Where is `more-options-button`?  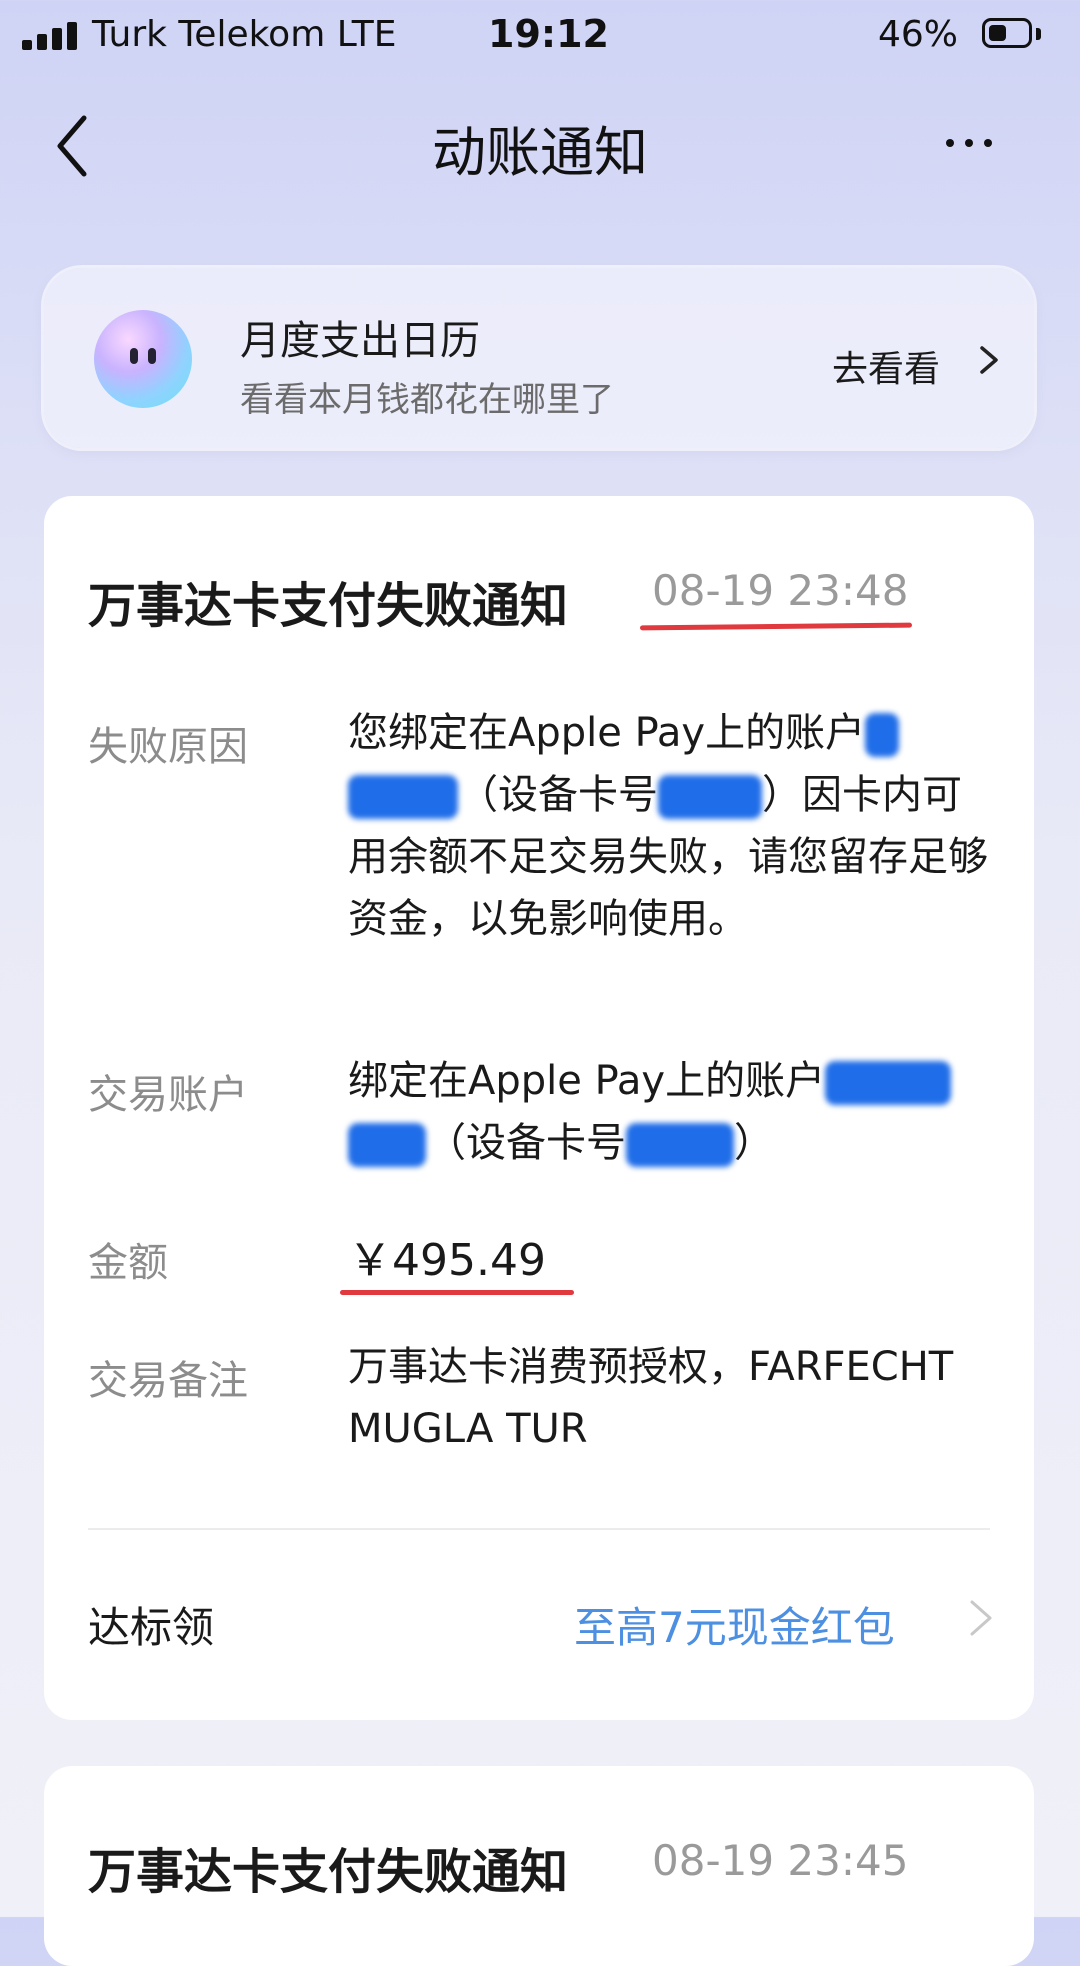
more-options-button is located at coordinates (981, 143).